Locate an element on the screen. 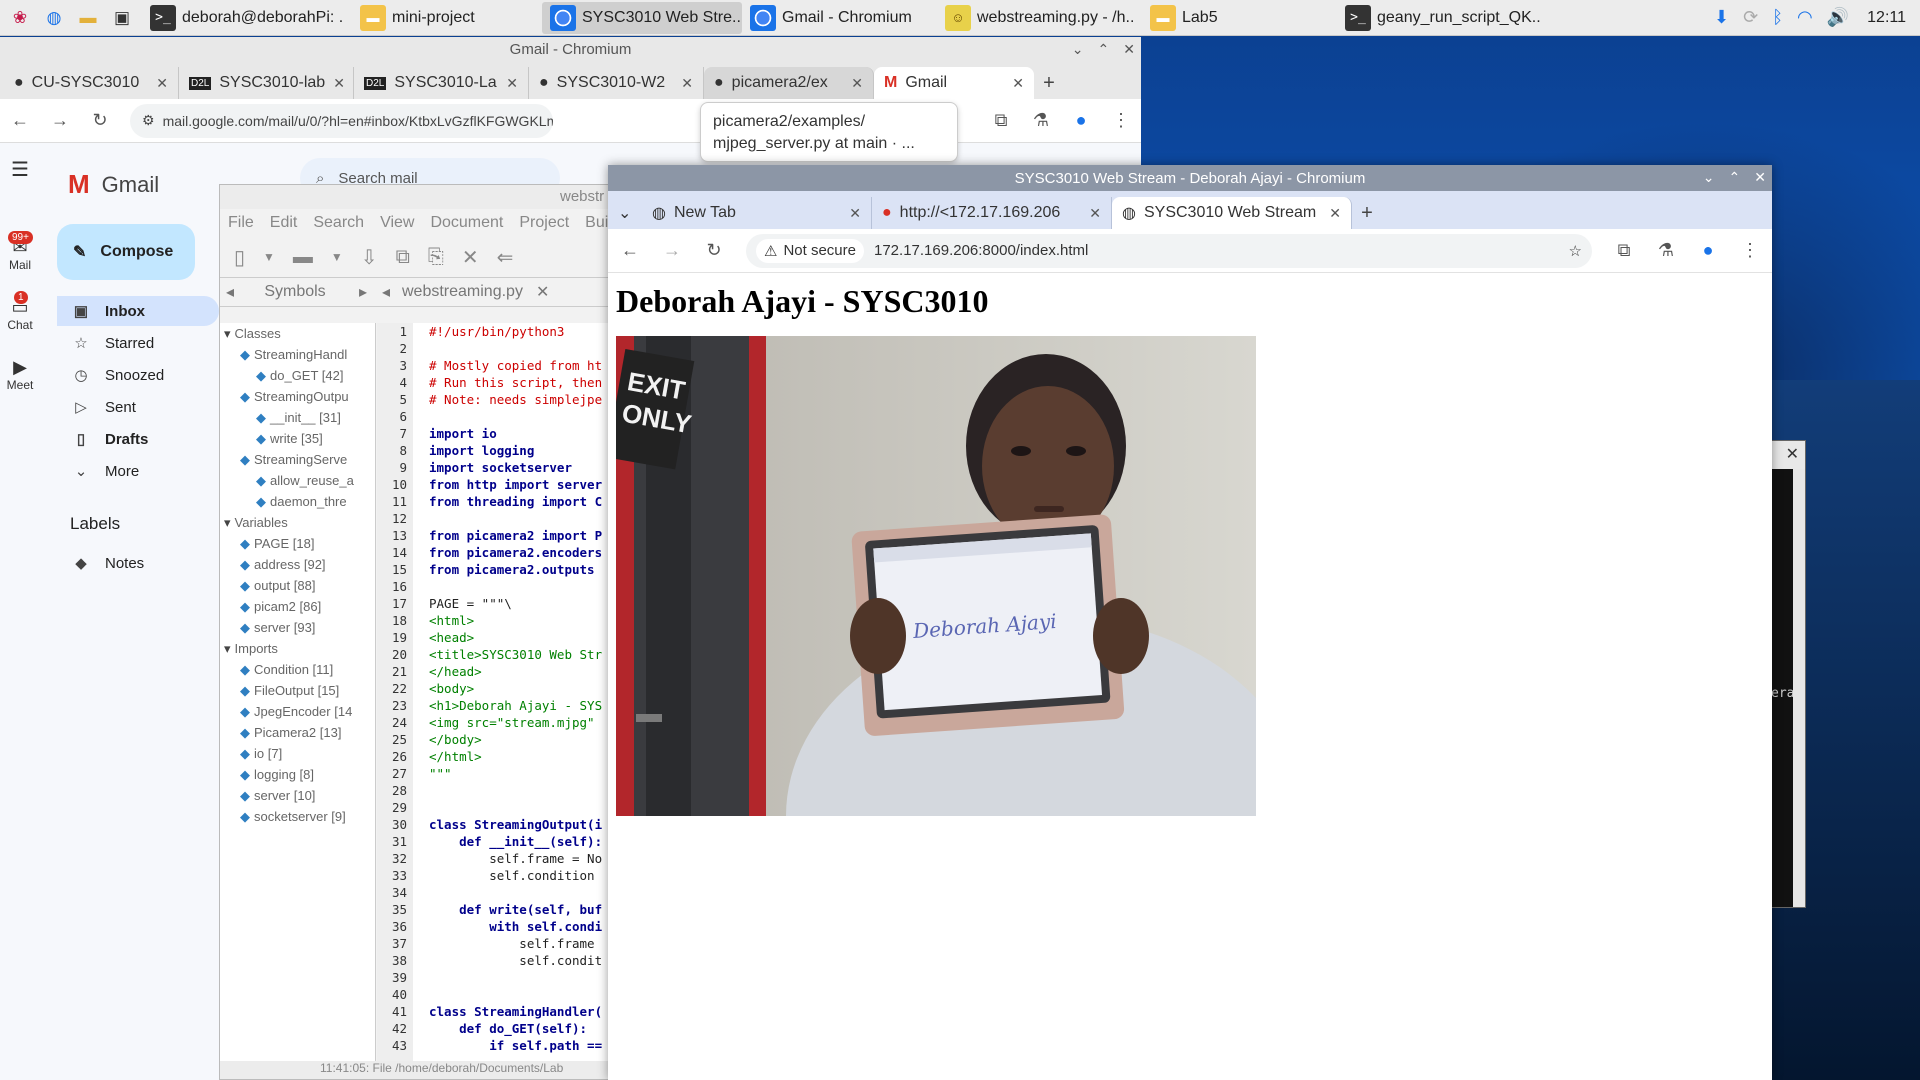 This screenshot has width=1920, height=1080. symbol-tree-item: ◆ socketserver [9] is located at coordinates (297, 816).